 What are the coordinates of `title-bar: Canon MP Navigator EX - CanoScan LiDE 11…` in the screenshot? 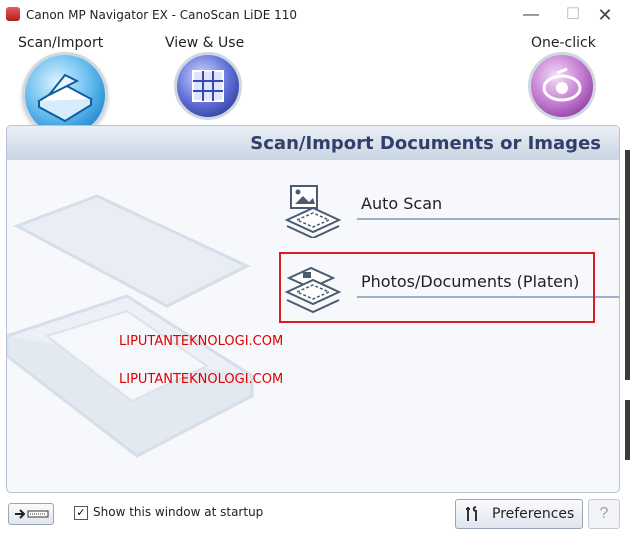 It's located at (315, 15).